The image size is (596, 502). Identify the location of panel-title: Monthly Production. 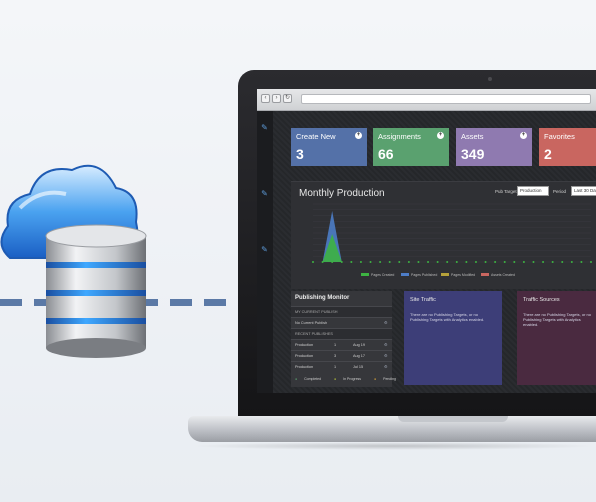
(342, 193).